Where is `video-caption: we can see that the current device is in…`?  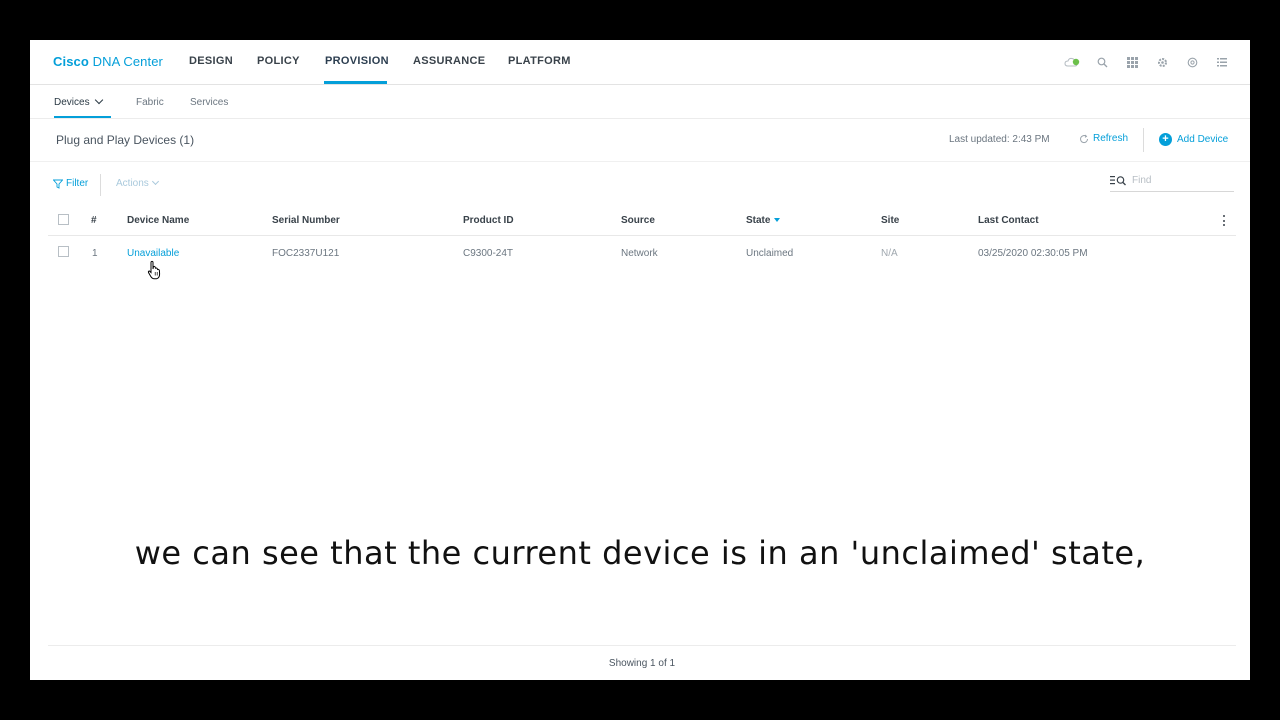
video-caption: we can see that the current device is in… is located at coordinates (640, 553).